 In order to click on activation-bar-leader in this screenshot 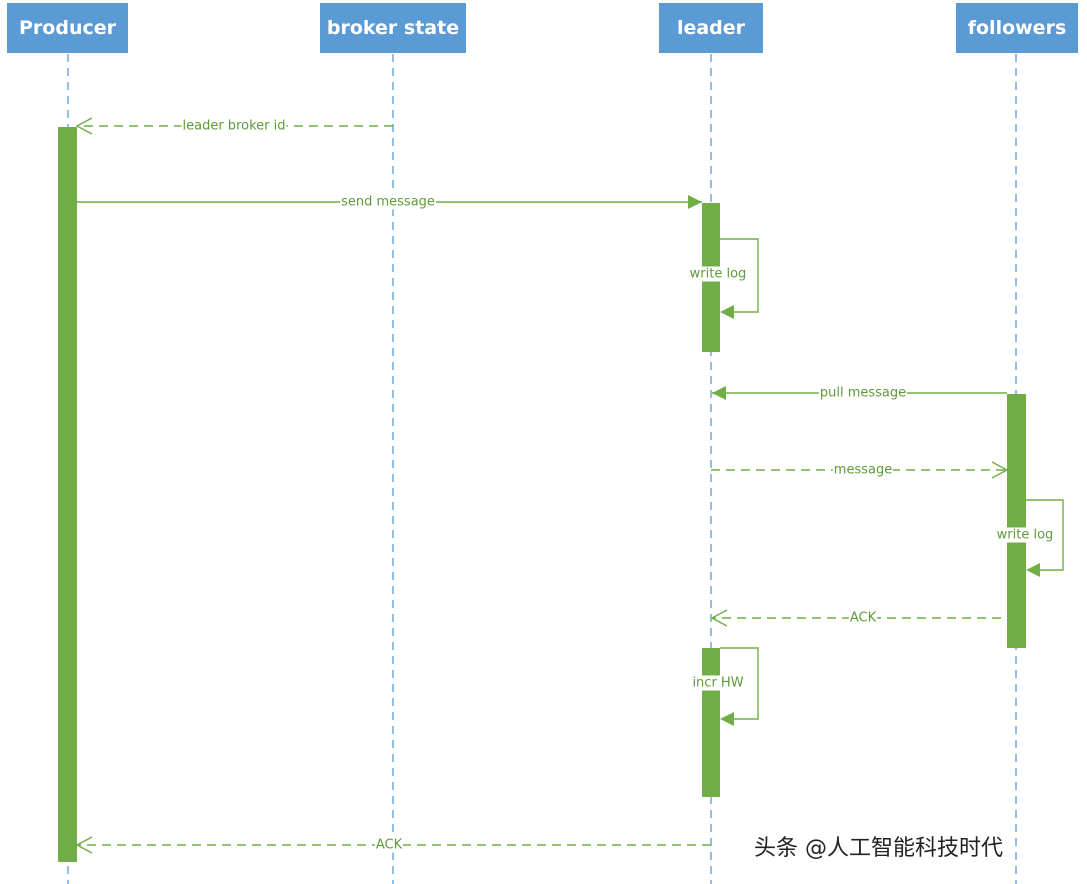, I will do `click(711, 722)`.